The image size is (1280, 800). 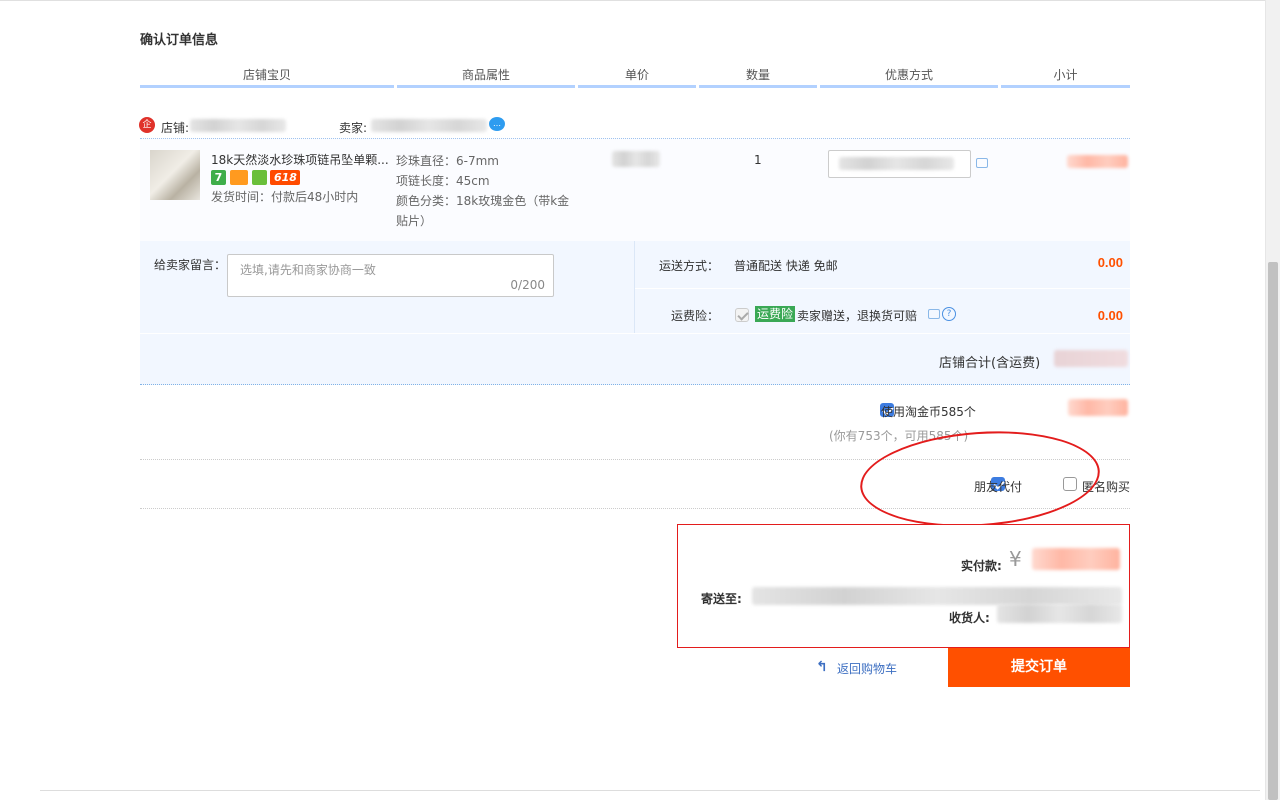 I want to click on item-ship-time: 发货时间：付款后48小时内, so click(x=285, y=197).